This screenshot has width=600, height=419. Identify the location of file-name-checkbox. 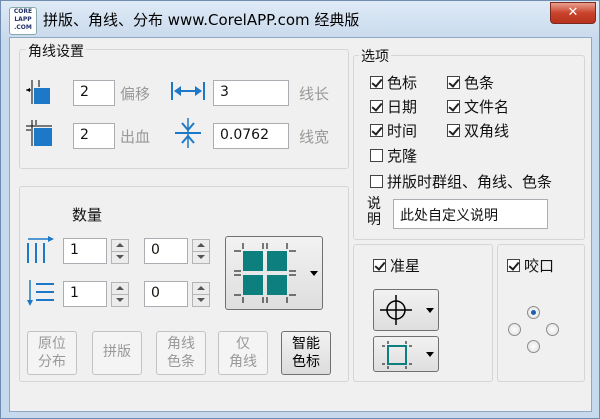
(453, 106).